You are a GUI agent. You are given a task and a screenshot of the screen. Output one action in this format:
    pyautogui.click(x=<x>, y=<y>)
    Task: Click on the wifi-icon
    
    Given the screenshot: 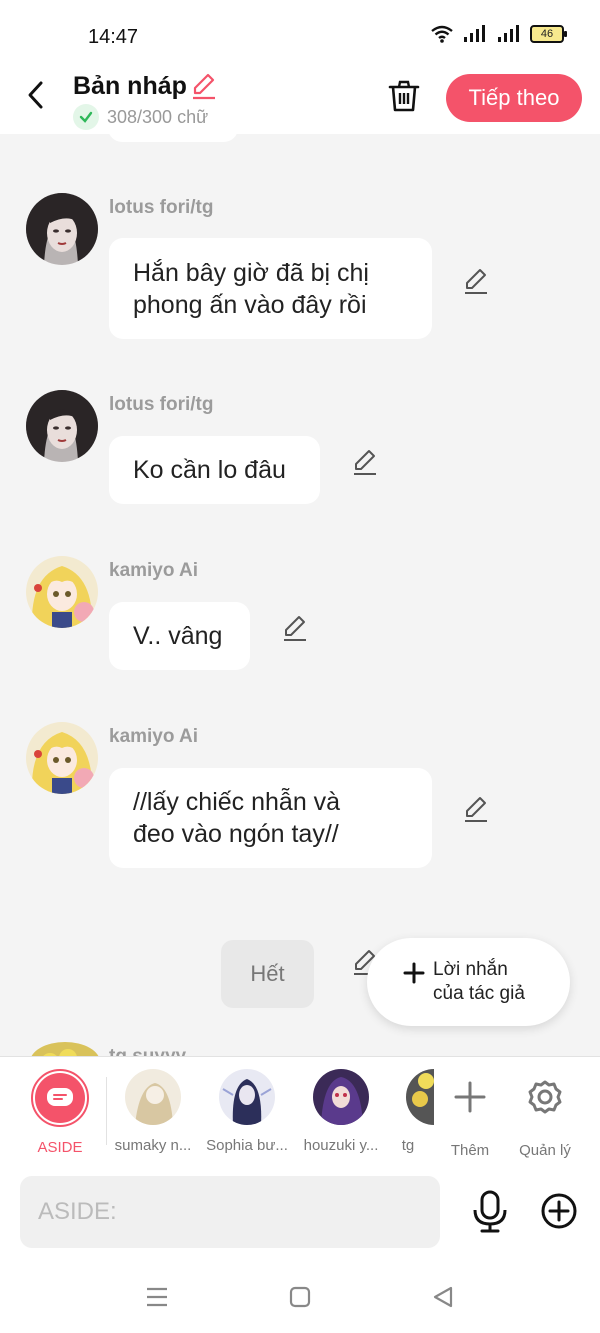 What is the action you would take?
    pyautogui.click(x=442, y=34)
    